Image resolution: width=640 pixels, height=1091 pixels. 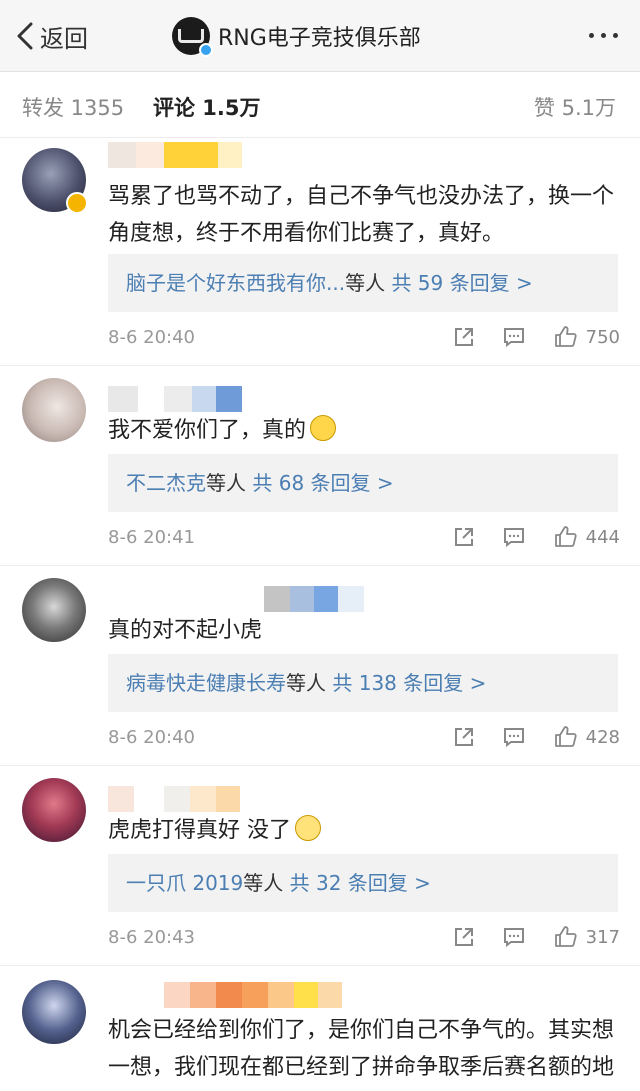 I want to click on logo-mark-icon, so click(x=191, y=36).